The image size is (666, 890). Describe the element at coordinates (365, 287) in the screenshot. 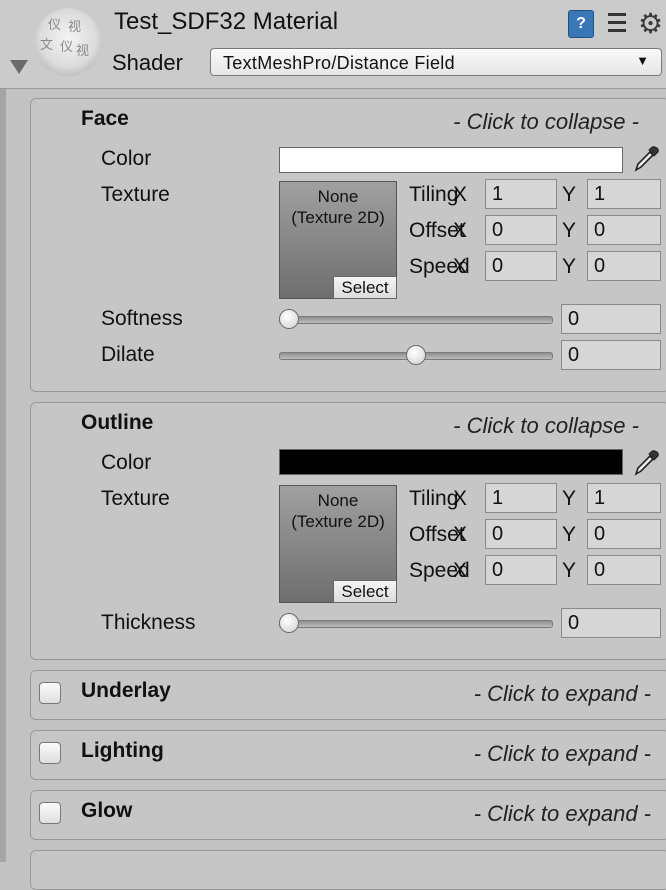

I see `face-texture-select-button: Select` at that location.